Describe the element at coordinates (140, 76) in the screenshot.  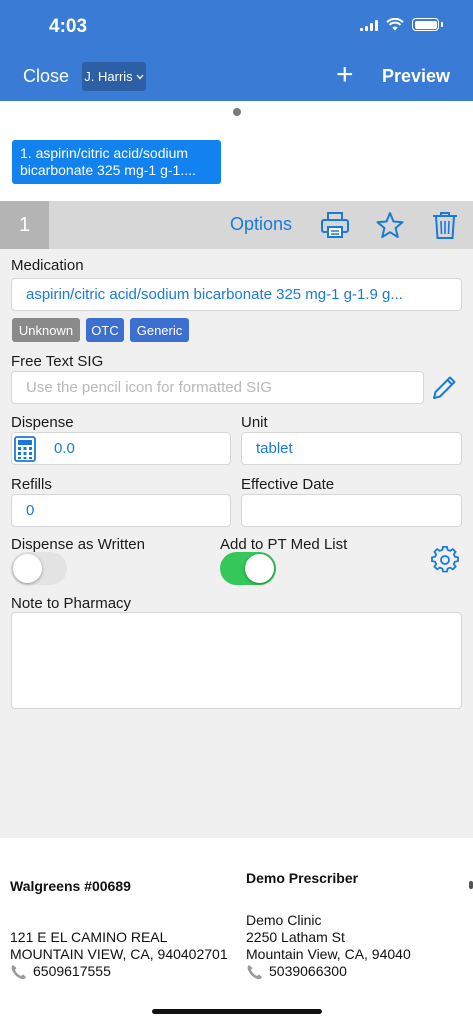
I see `chevron-down-icon` at that location.